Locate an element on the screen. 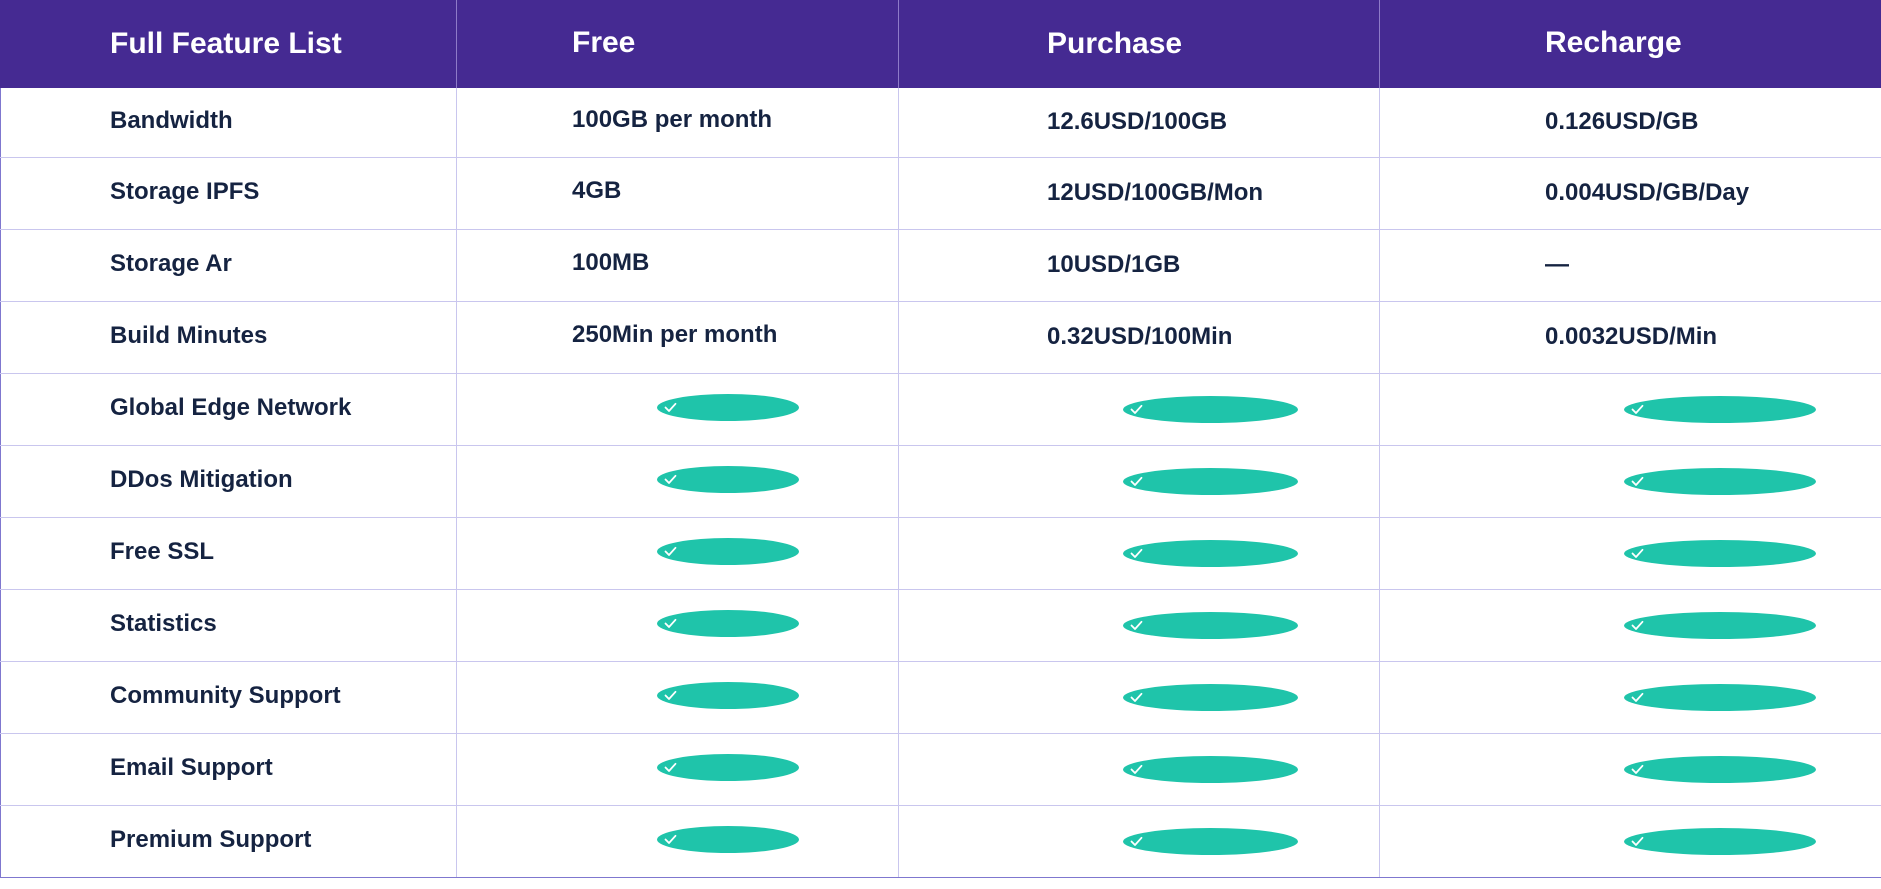  free-value: 4GB is located at coordinates (597, 190).